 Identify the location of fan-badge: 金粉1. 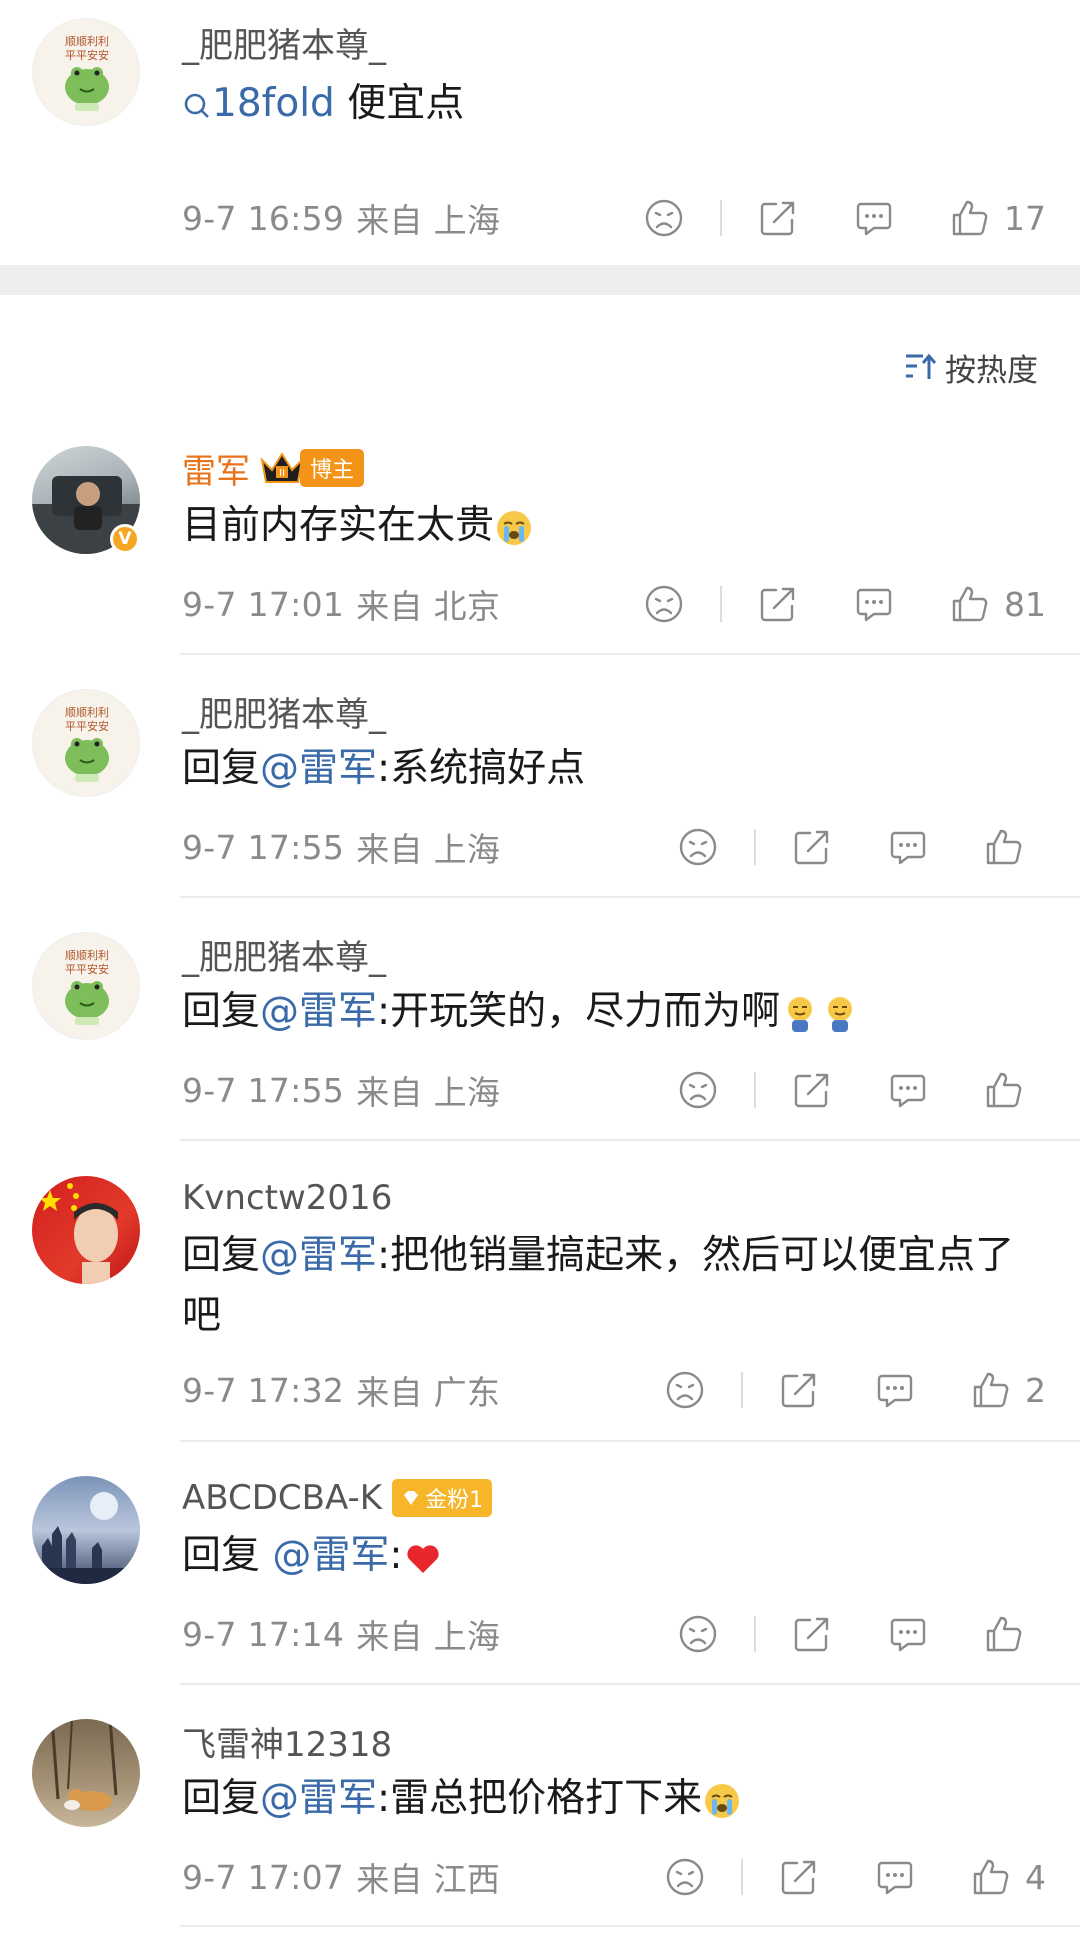
(442, 1498).